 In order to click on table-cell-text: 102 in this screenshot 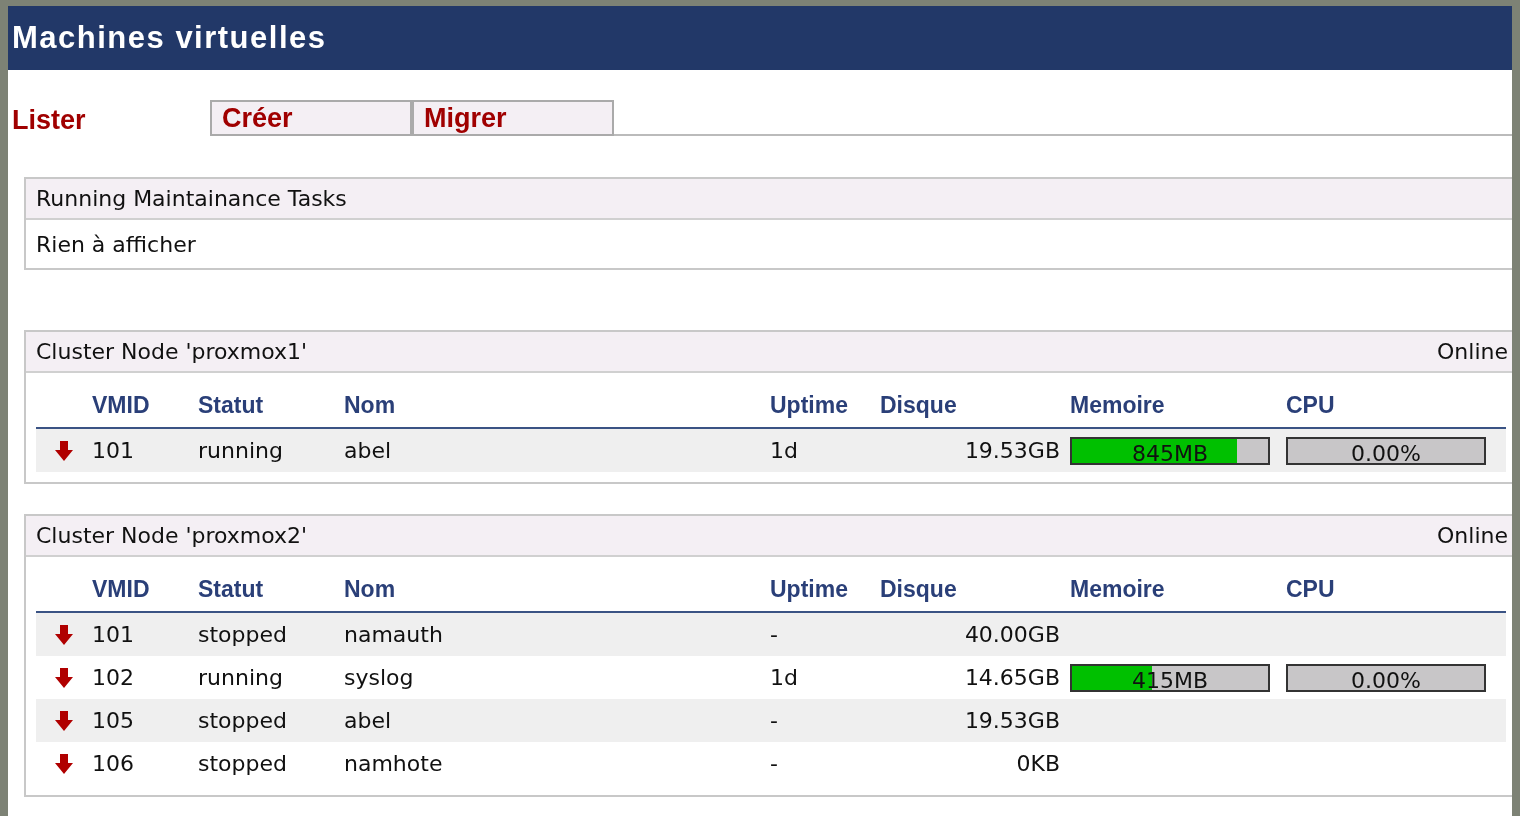, I will do `click(113, 677)`.